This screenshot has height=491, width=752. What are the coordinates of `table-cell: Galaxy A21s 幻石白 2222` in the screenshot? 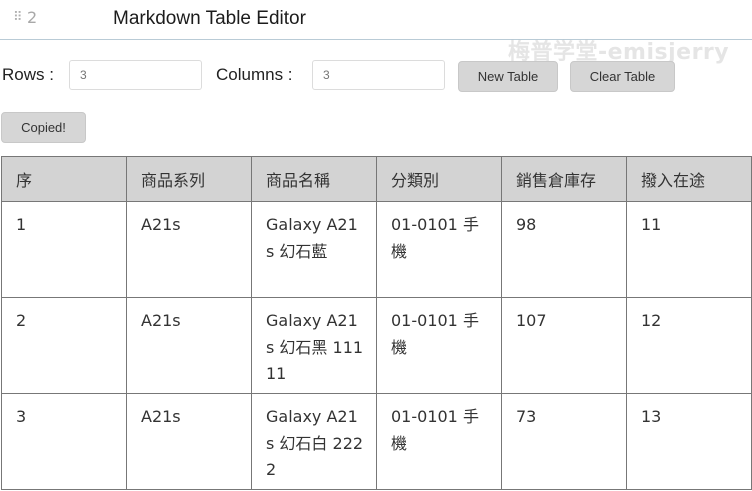 It's located at (314, 441).